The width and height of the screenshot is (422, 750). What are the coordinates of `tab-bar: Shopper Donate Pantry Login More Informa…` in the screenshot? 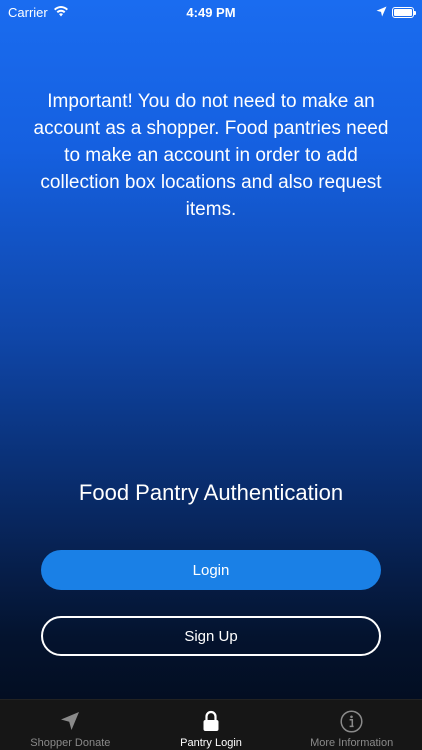 It's located at (211, 724).